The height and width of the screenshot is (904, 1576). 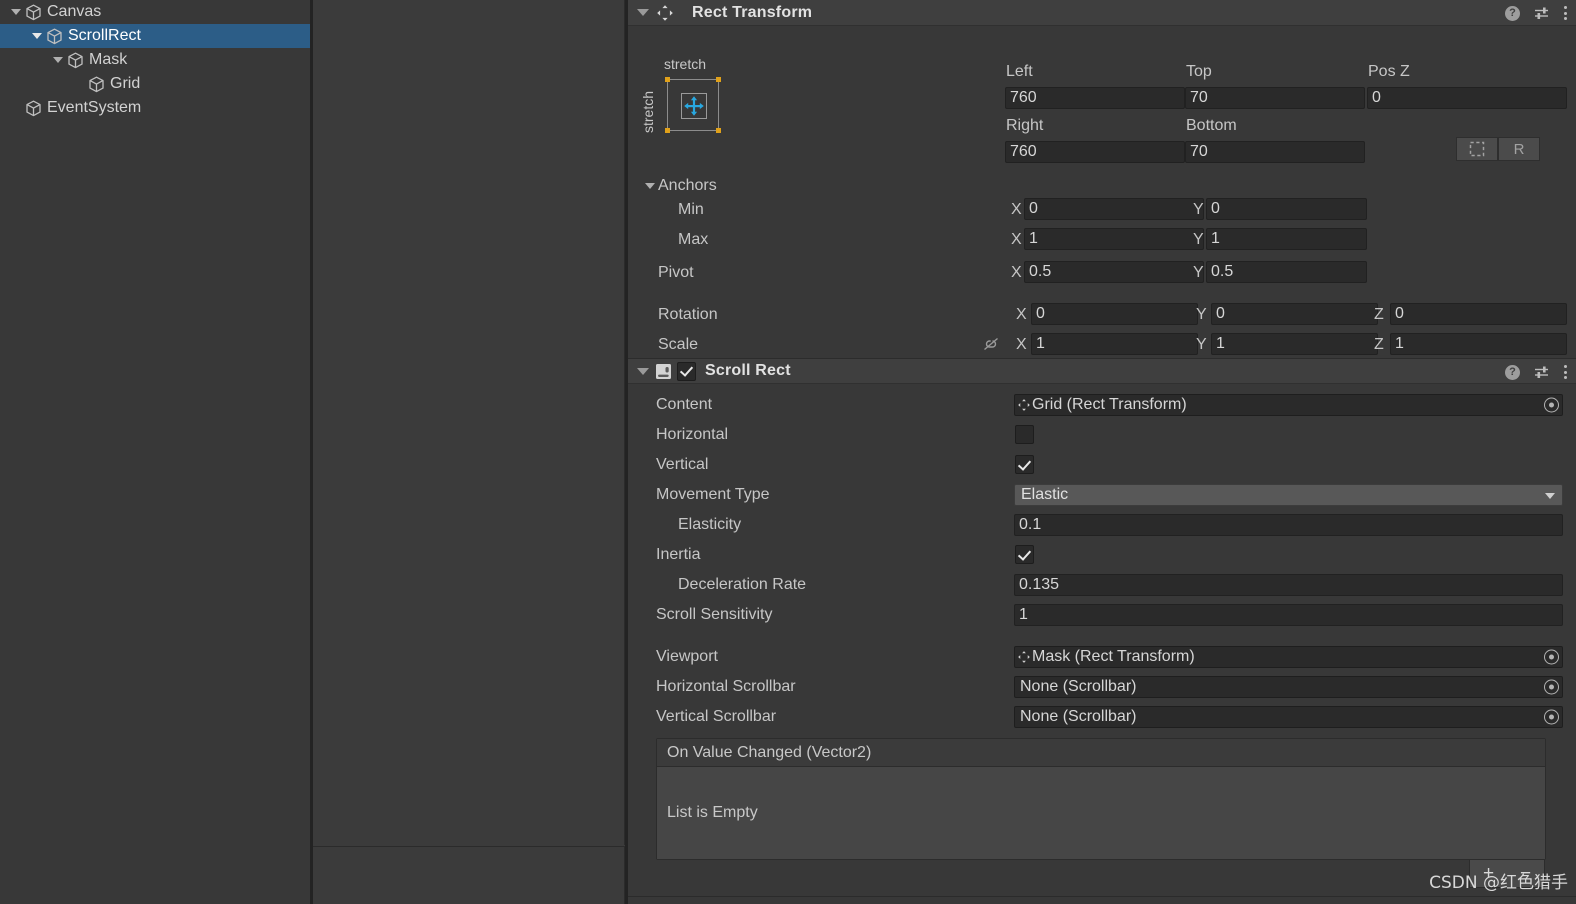 What do you see at coordinates (1288, 657) in the screenshot?
I see `viewport-object-field: Mask (Rect Transform)` at bounding box center [1288, 657].